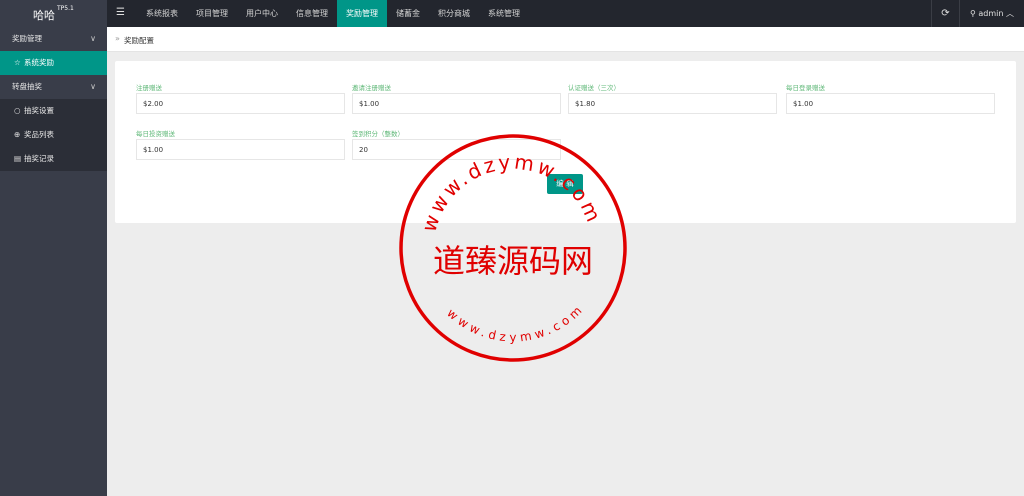  I want to click on sidebar-item-label: 奖品列表, so click(39, 134).